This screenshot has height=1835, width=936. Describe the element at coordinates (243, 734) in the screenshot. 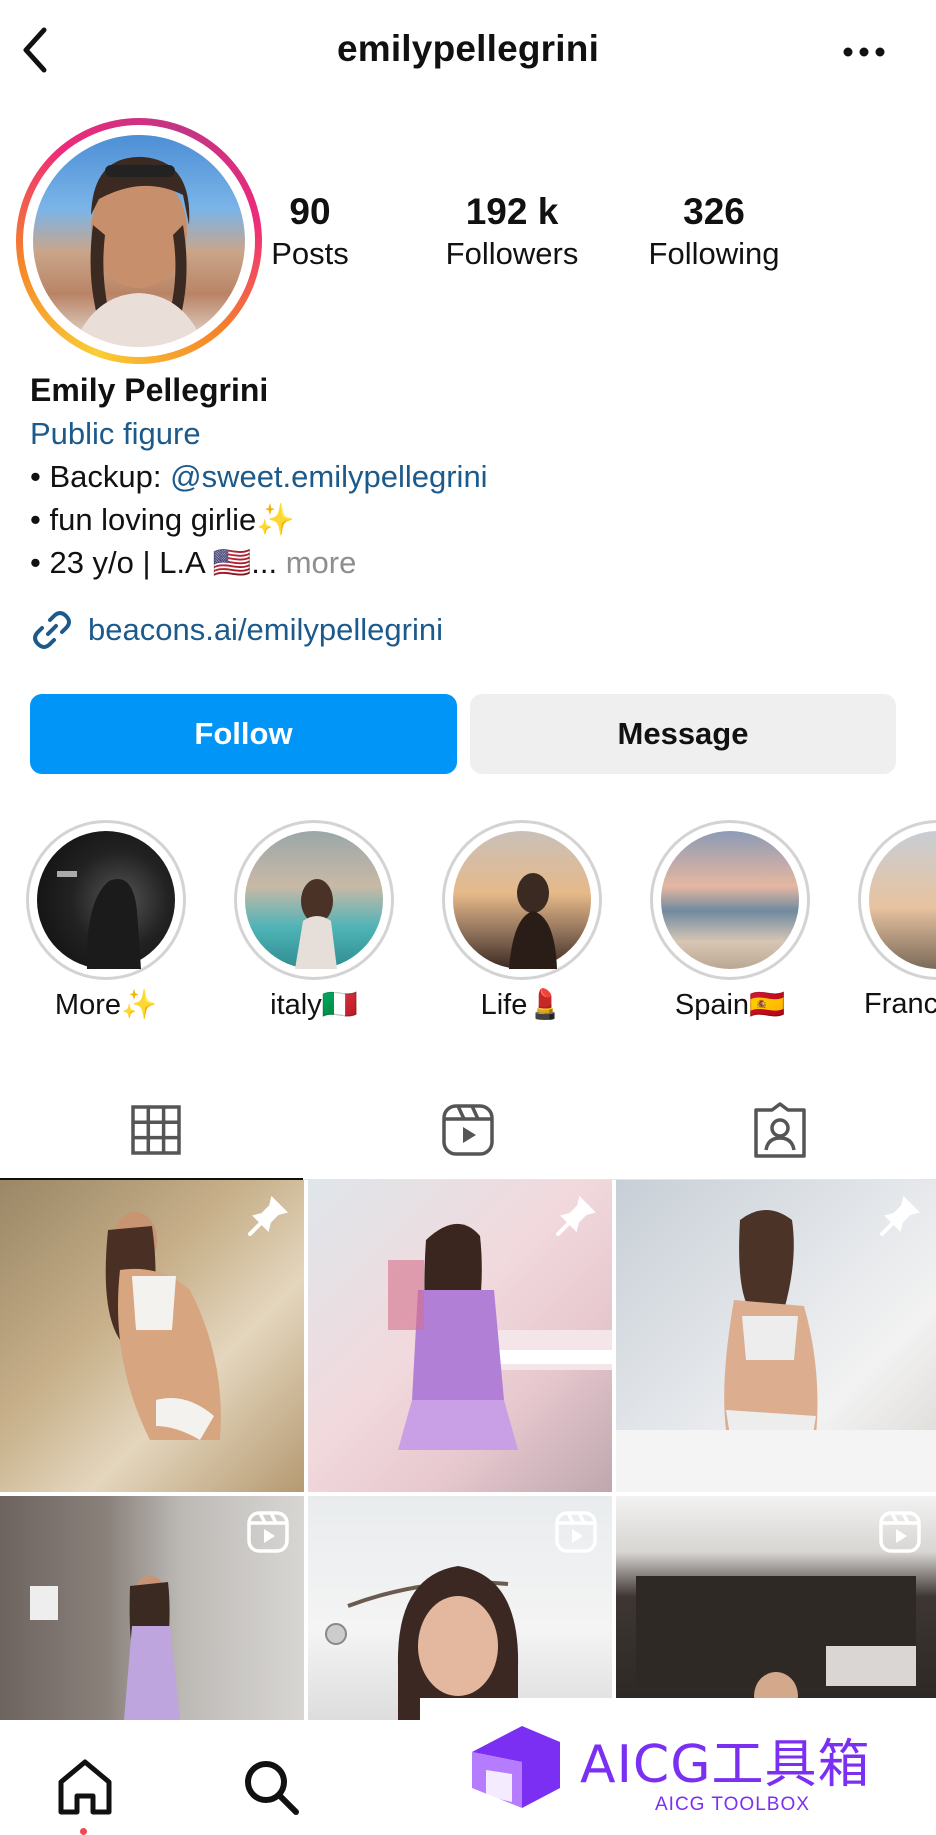

I see `follow-button: Follow` at that location.